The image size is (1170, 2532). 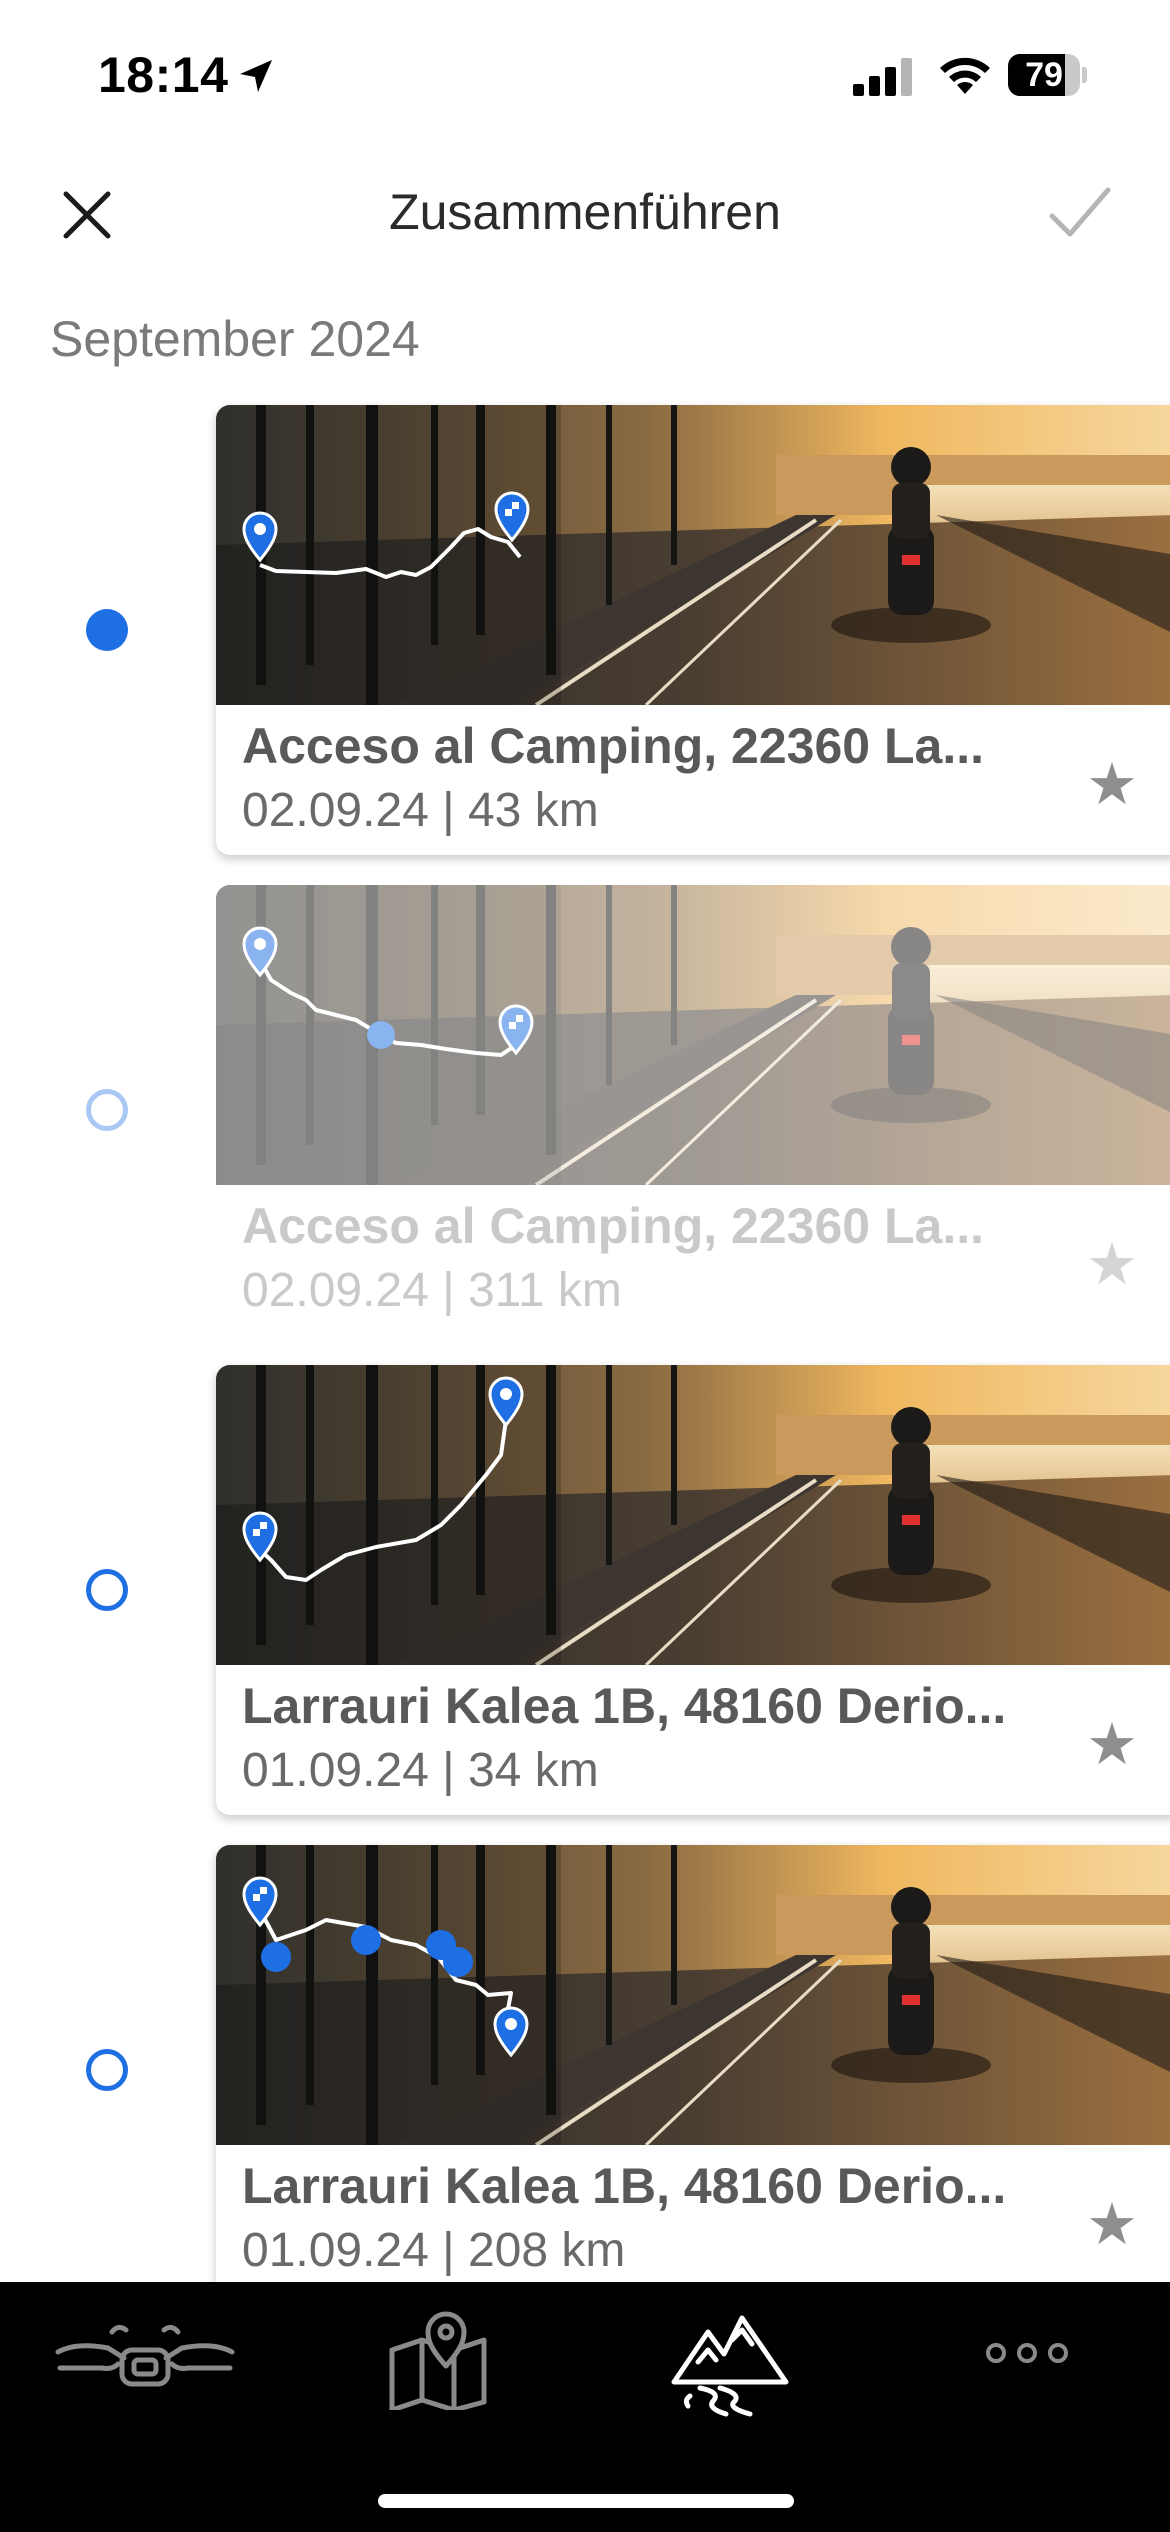 What do you see at coordinates (256, 76) in the screenshot?
I see `location-arrow-icon` at bounding box center [256, 76].